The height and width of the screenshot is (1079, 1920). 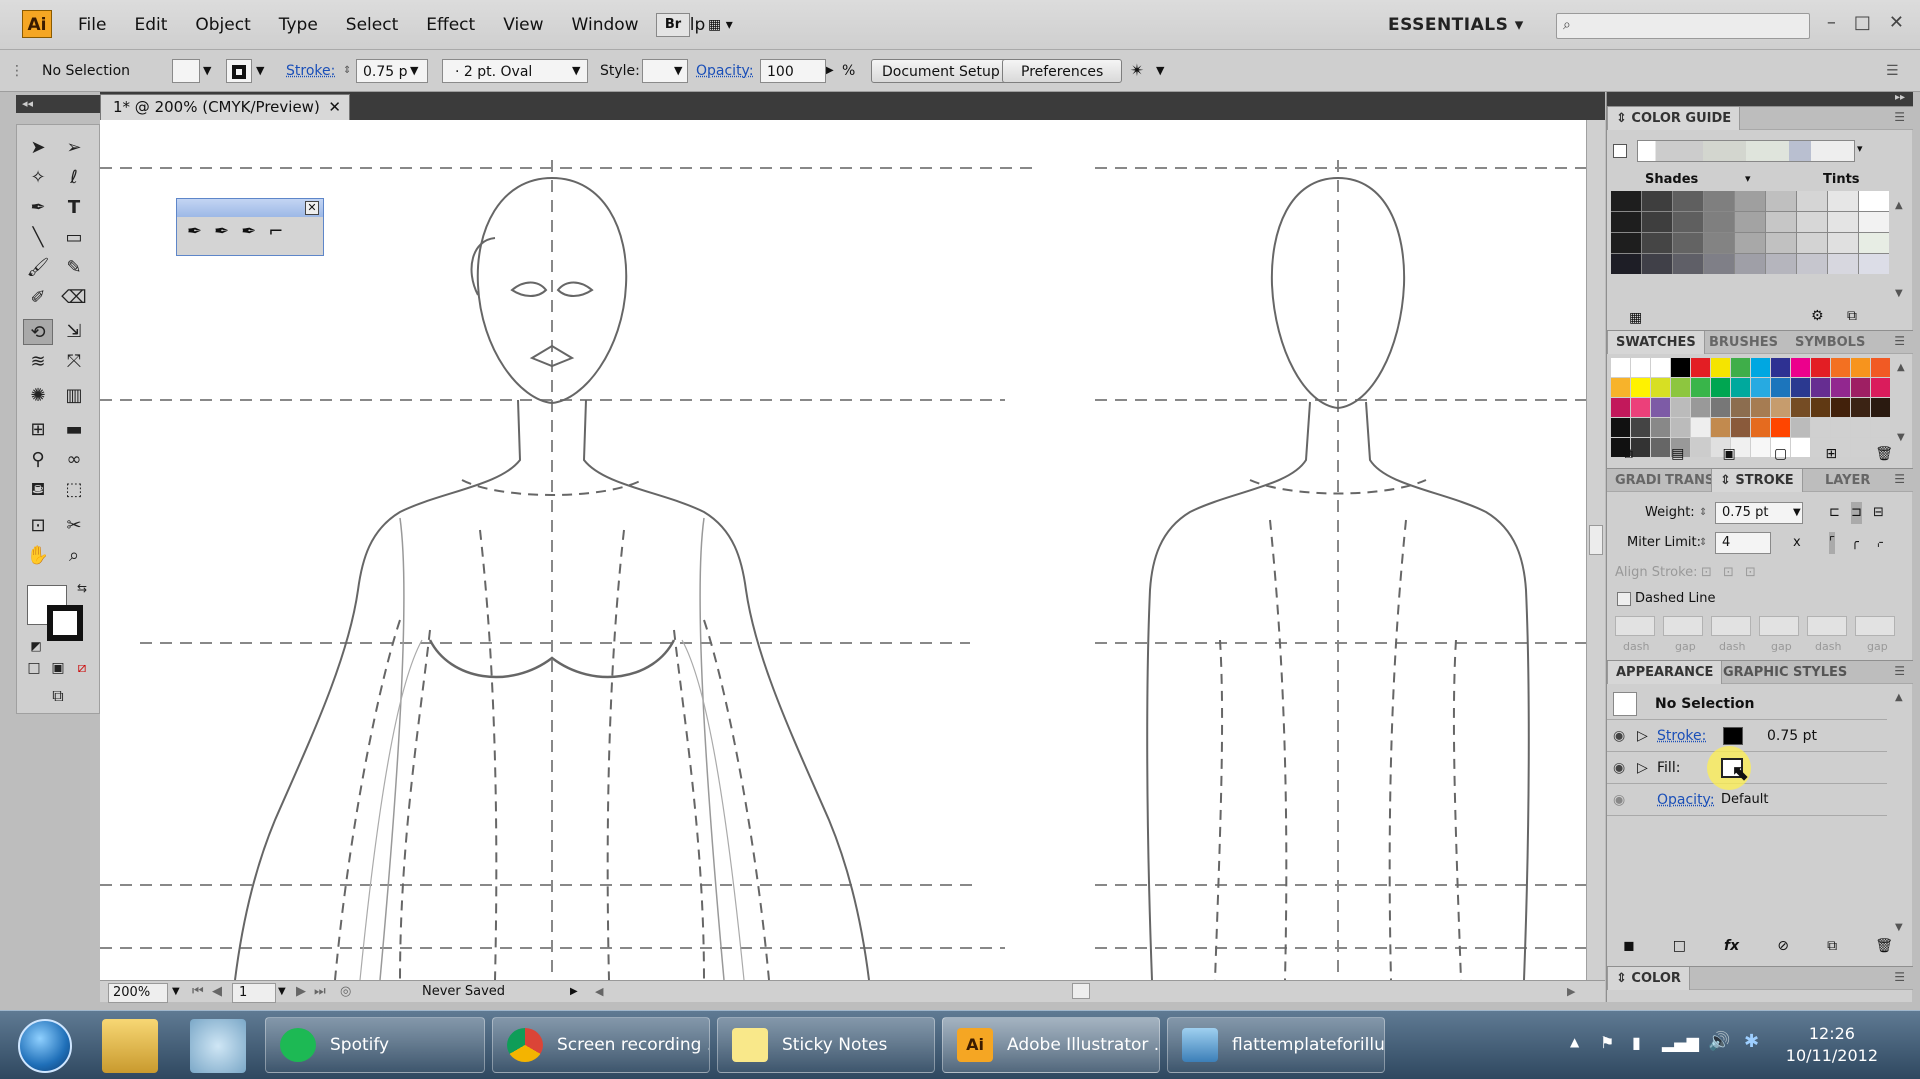 What do you see at coordinates (217, 992) in the screenshot?
I see `previous-artboard-icon: ◀` at bounding box center [217, 992].